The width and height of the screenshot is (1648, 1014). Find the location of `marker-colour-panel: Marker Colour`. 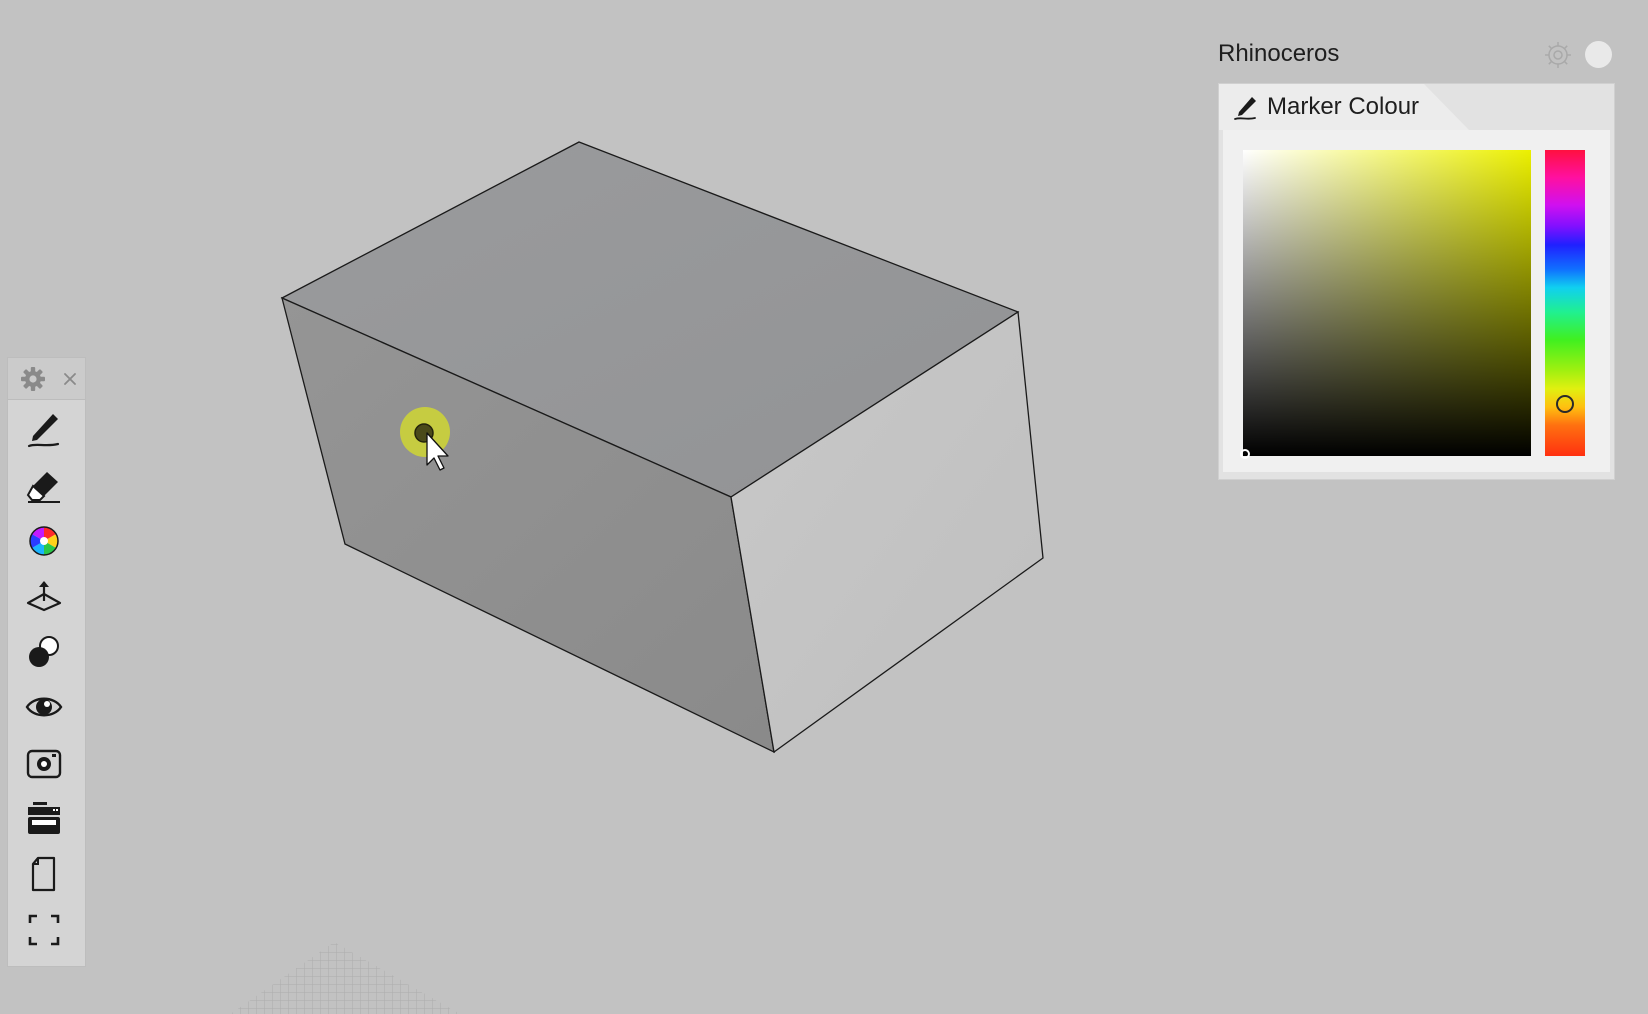

marker-colour-panel: Marker Colour is located at coordinates (1416, 281).